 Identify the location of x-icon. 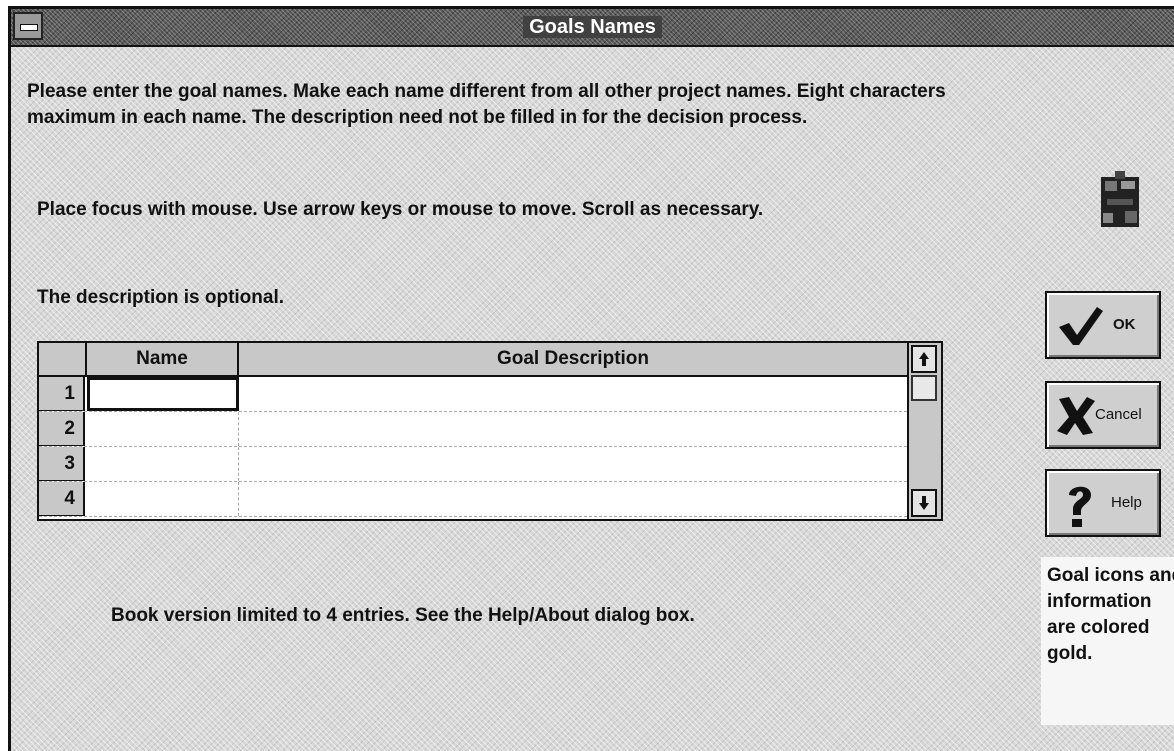
(1077, 416).